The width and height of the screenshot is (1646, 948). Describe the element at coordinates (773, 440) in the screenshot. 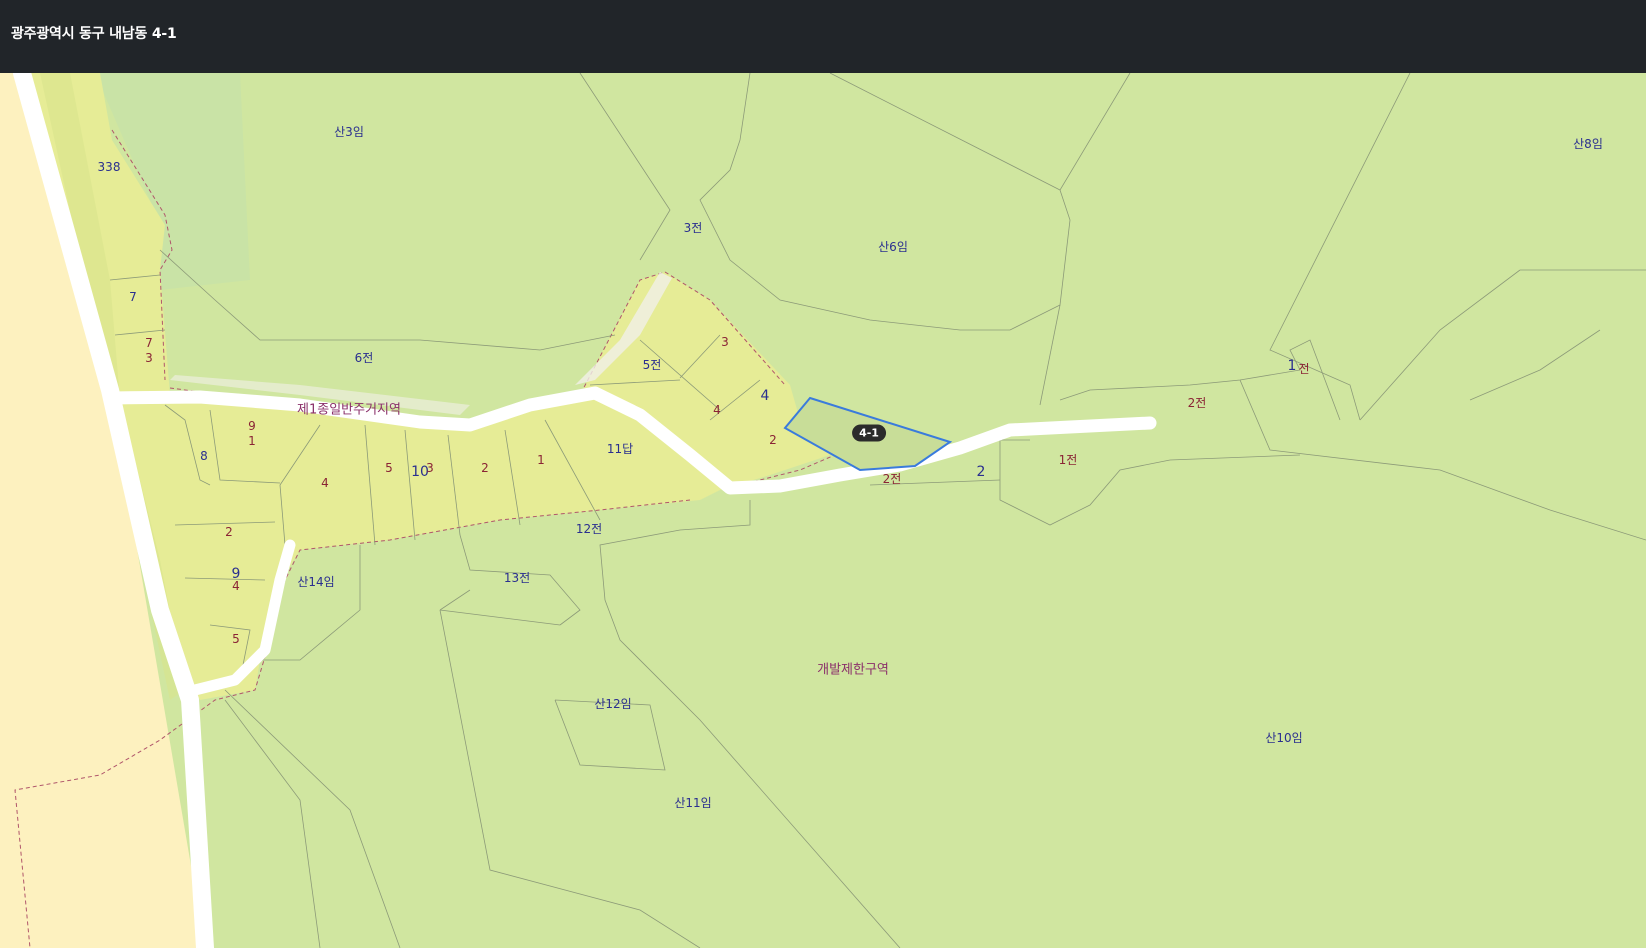

I see `label-2-mid: 2` at that location.